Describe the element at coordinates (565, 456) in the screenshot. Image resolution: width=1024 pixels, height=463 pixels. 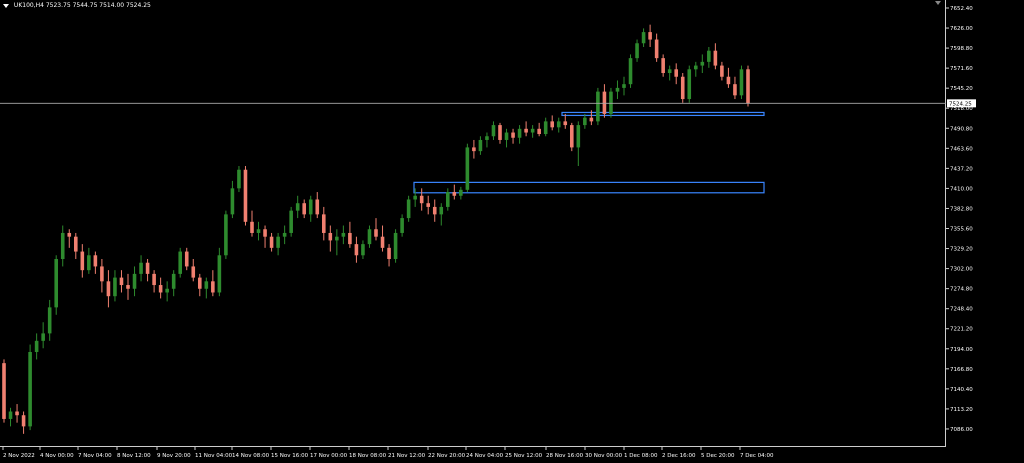
I see `time-tick-label: 28 Nov 16:00` at that location.